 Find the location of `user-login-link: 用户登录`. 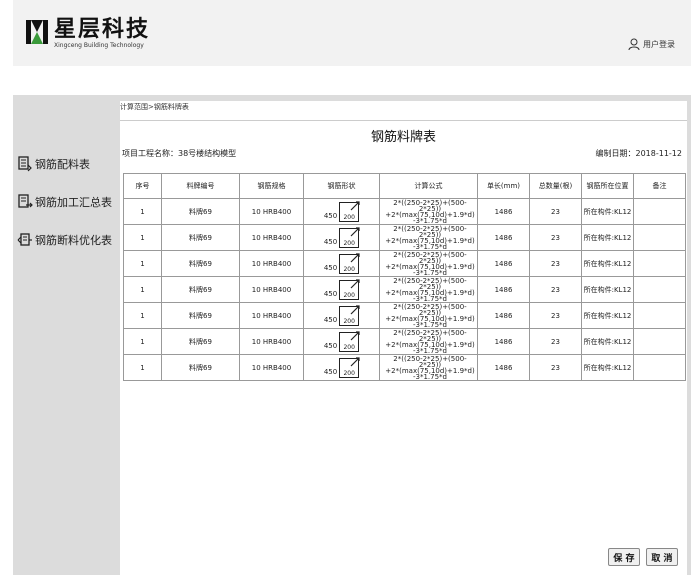

user-login-link: 用户登录 is located at coordinates (651, 44).